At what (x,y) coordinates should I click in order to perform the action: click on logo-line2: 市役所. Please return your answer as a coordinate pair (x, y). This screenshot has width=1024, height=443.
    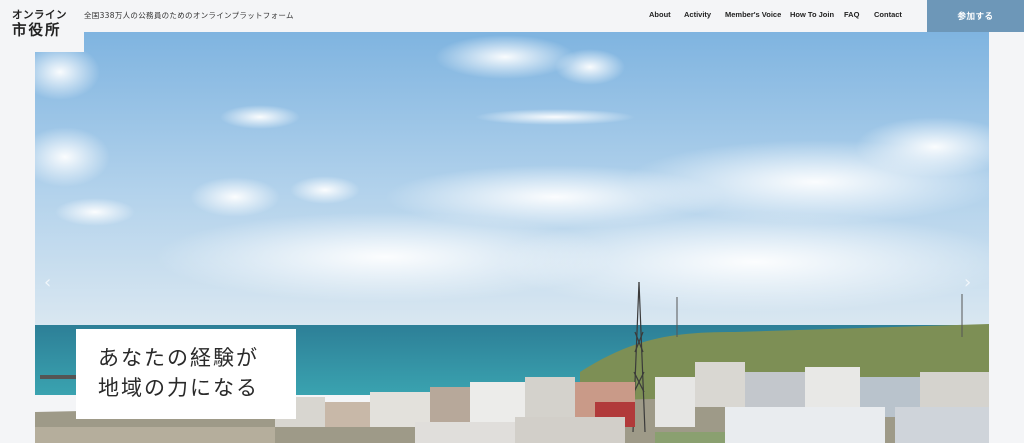
    Looking at the image, I should click on (37, 31).